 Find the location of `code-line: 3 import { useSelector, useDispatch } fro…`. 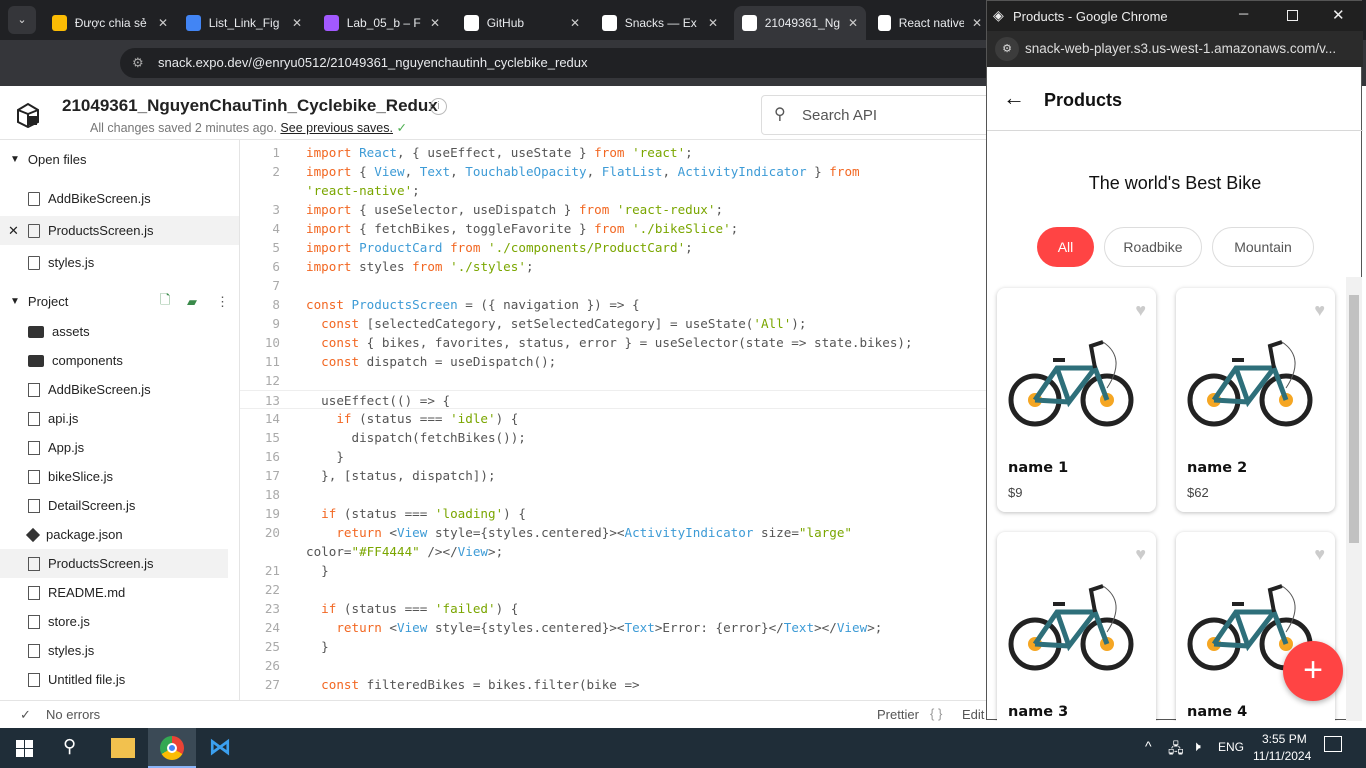

code-line: 3 import { useSelector, useDispatch } fro… is located at coordinates (613, 209).